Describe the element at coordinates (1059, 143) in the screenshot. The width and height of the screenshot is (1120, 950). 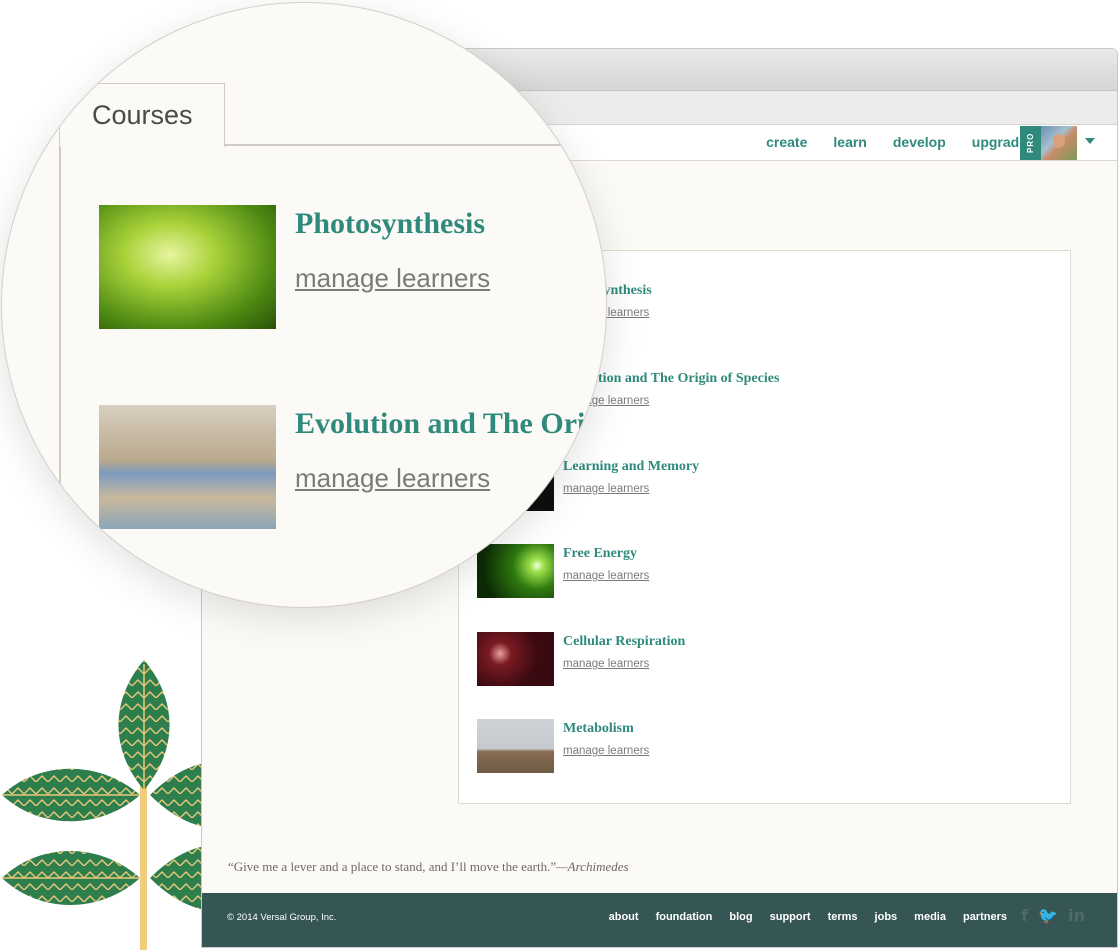
I see `avatar` at that location.